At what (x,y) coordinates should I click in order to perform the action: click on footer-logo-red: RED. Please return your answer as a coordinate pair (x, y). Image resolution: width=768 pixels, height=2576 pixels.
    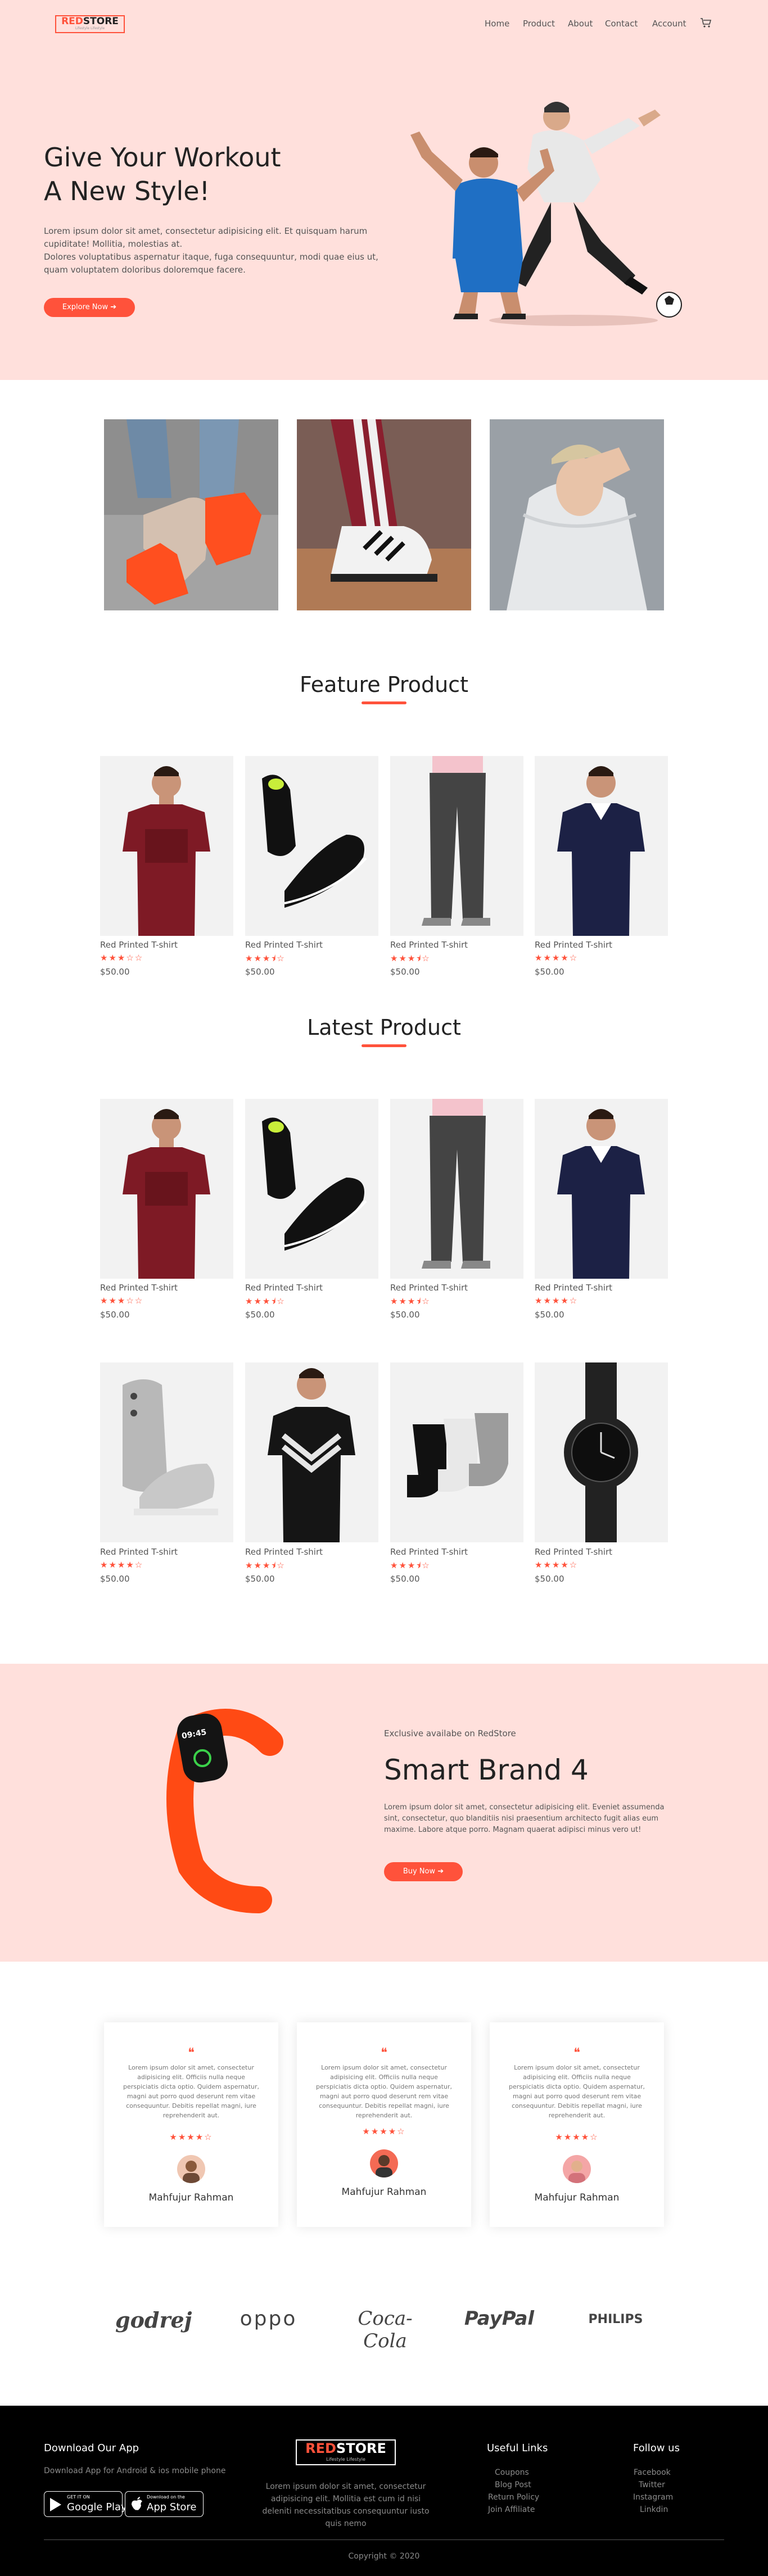
    Looking at the image, I should click on (320, 2448).